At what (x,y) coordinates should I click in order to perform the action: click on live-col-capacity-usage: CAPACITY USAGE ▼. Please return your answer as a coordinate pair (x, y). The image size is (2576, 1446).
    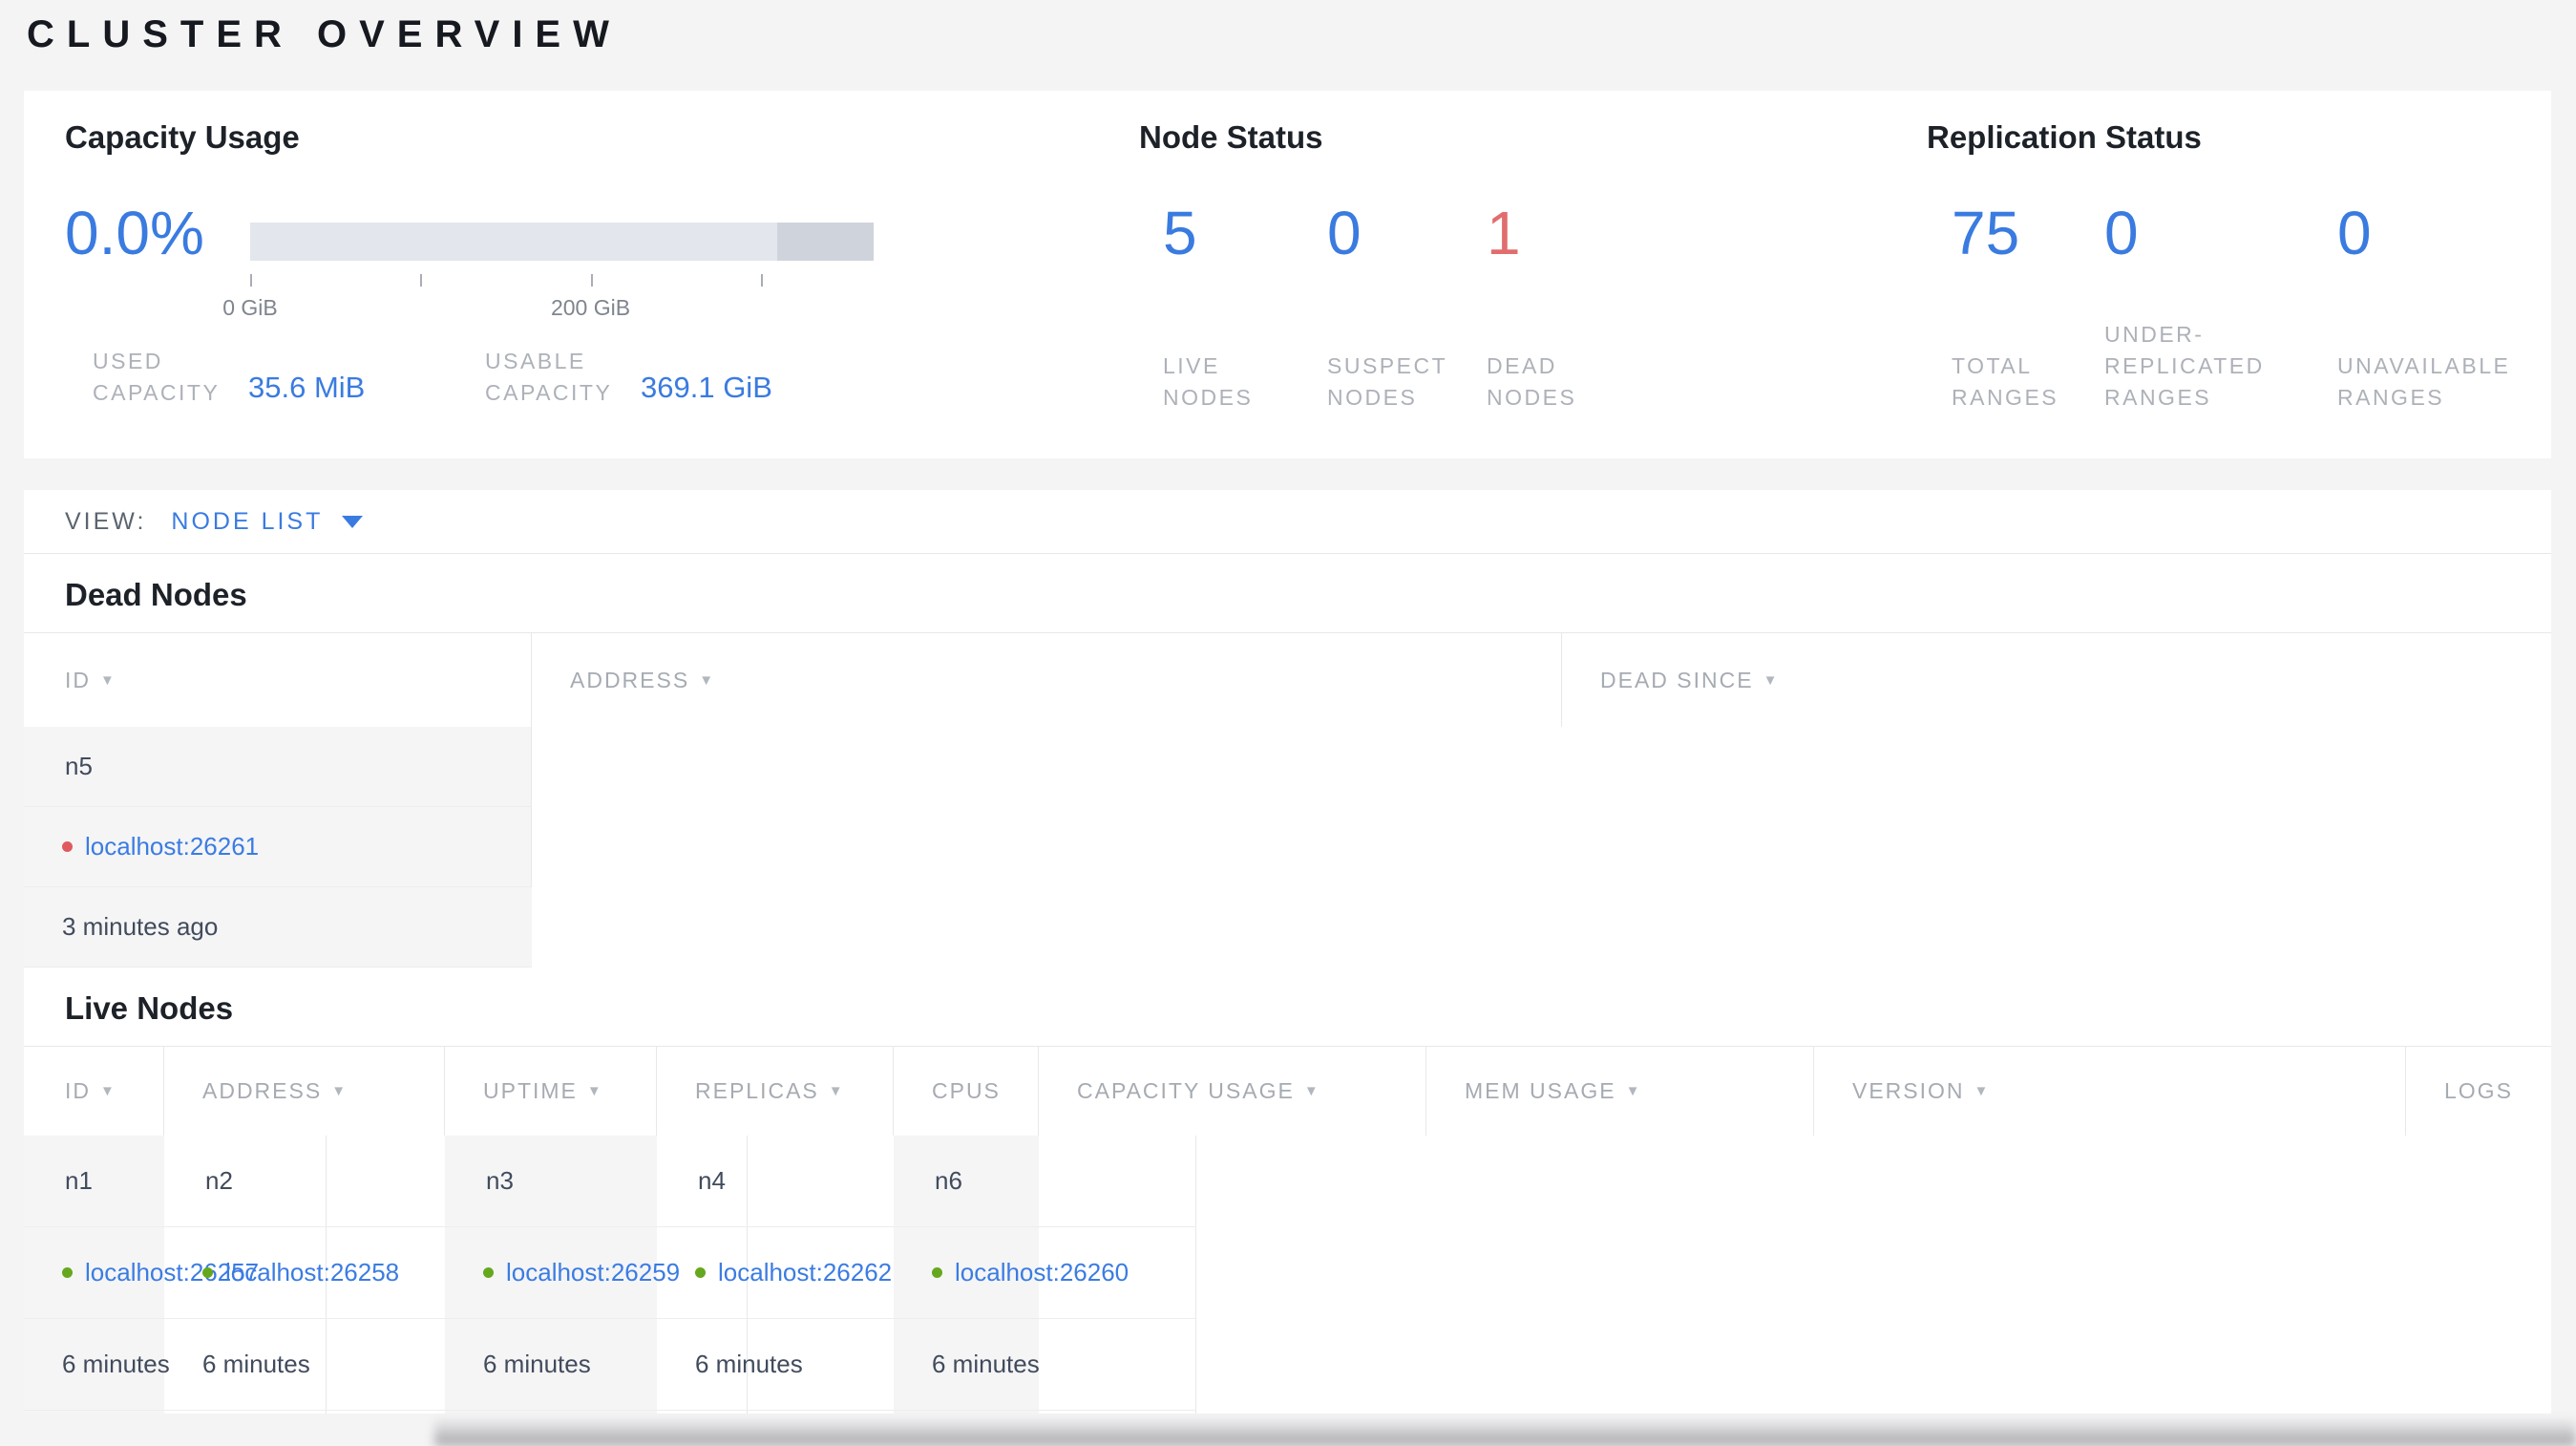
    Looking at the image, I should click on (1232, 1091).